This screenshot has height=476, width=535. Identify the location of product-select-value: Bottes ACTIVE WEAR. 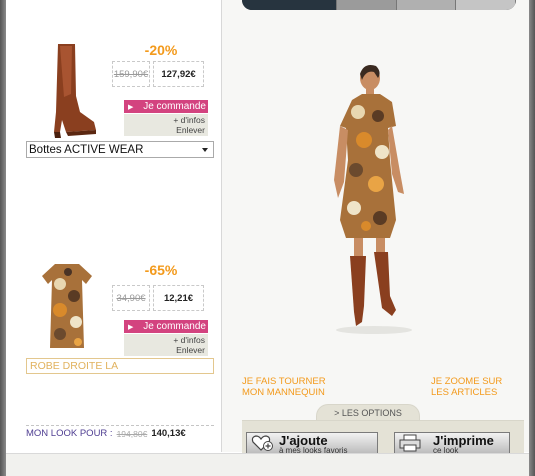
(86, 149).